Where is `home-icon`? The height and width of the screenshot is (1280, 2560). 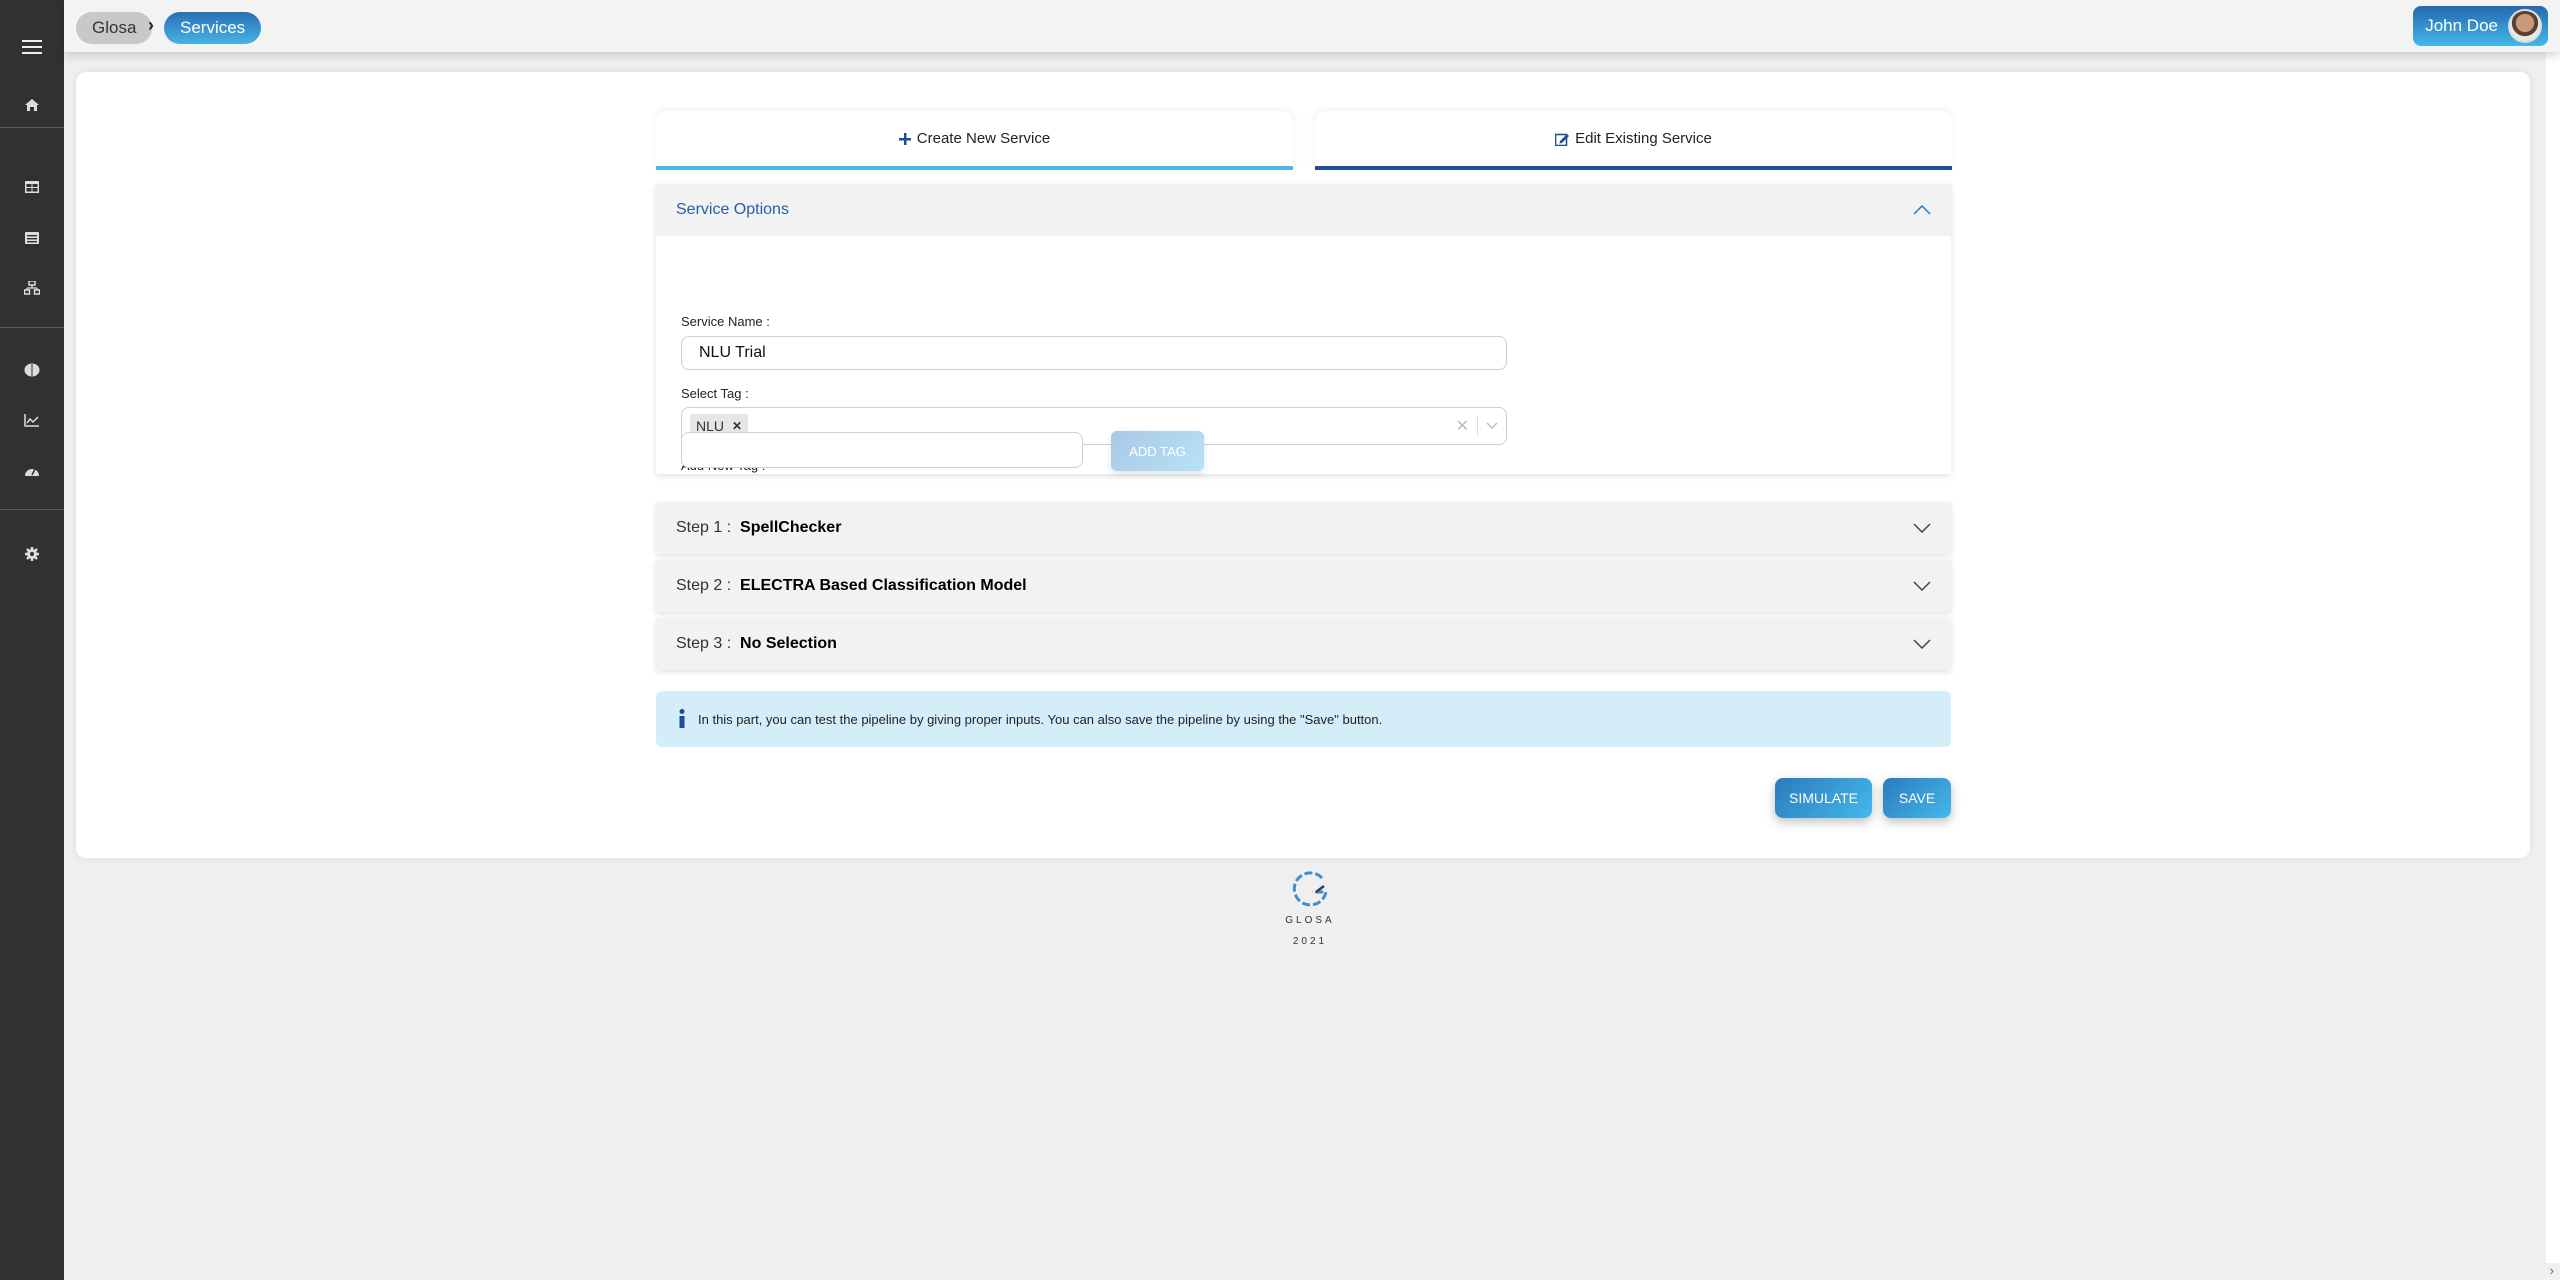
home-icon is located at coordinates (32, 105).